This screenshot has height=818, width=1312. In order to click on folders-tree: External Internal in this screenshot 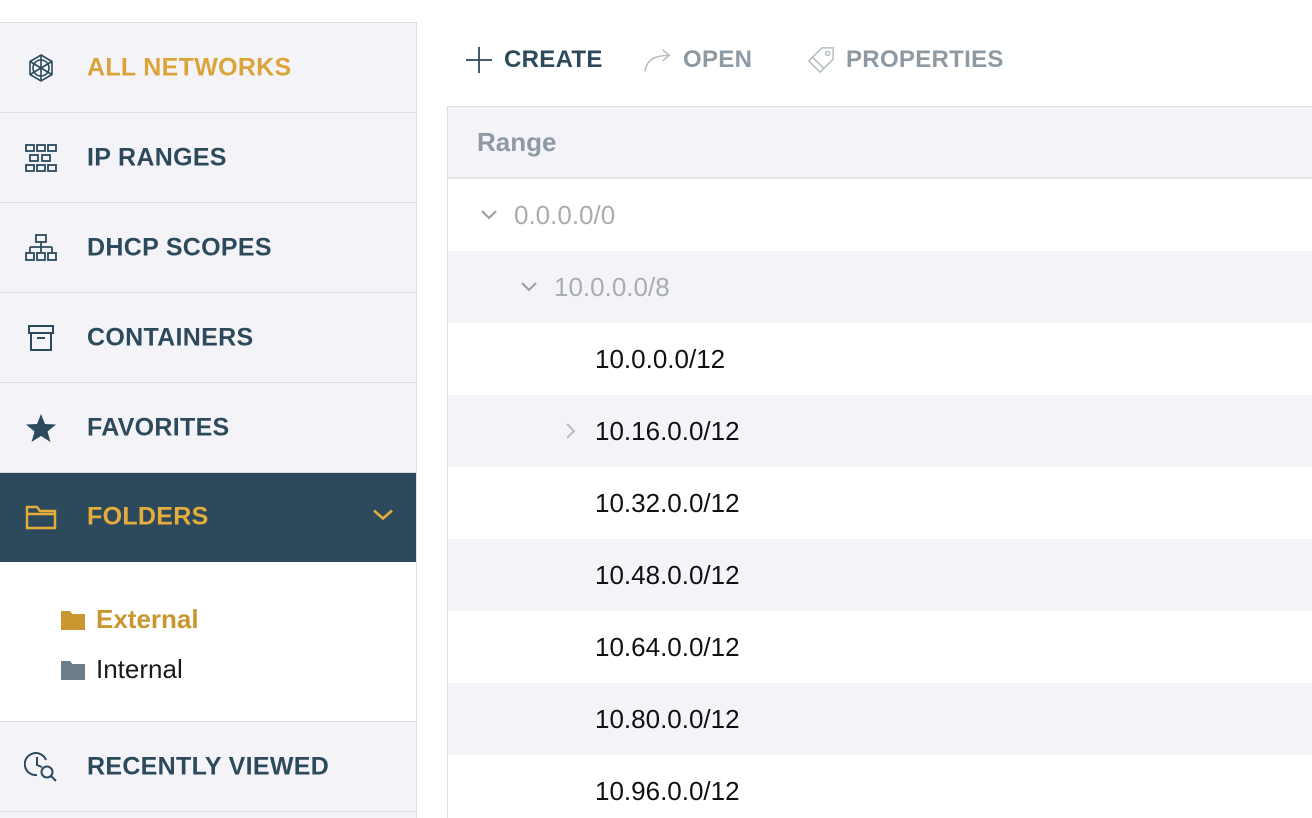, I will do `click(208, 642)`.